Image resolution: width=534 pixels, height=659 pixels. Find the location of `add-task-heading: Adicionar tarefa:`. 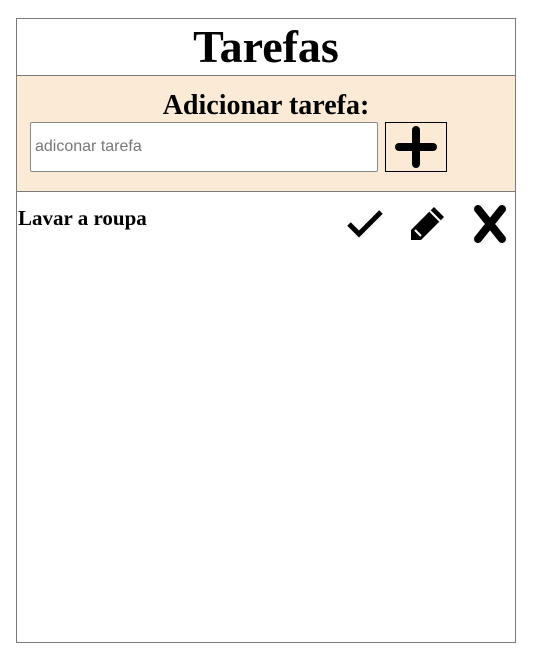

add-task-heading: Adicionar tarefa: is located at coordinates (266, 105).